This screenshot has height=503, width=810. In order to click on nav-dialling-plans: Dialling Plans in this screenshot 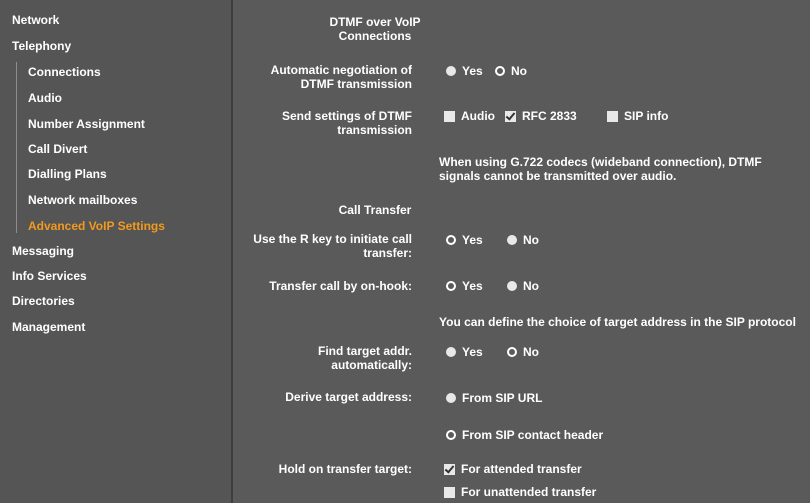, I will do `click(67, 174)`.